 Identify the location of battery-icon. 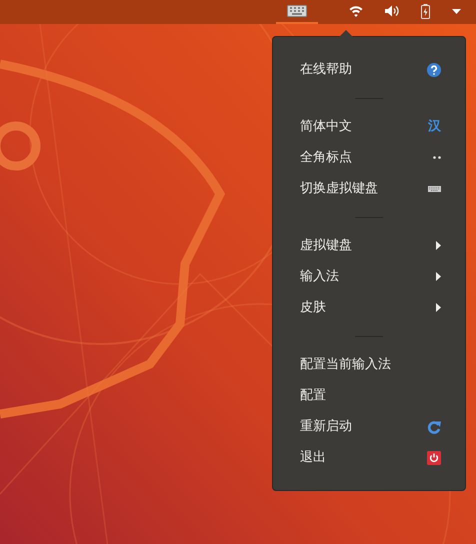
(425, 11).